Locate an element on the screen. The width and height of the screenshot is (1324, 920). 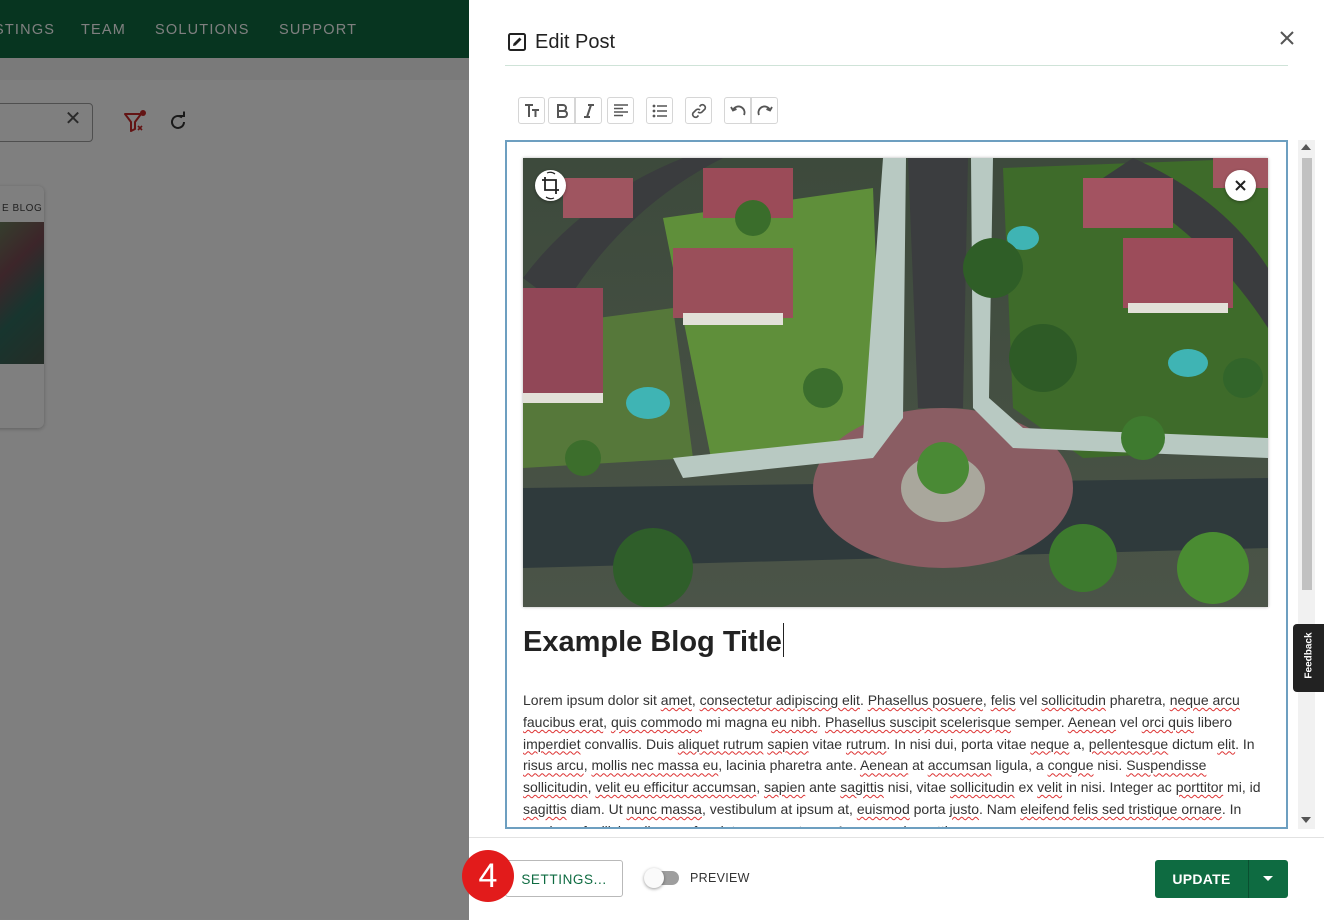
drawer-title: Edit Post is located at coordinates (575, 42).